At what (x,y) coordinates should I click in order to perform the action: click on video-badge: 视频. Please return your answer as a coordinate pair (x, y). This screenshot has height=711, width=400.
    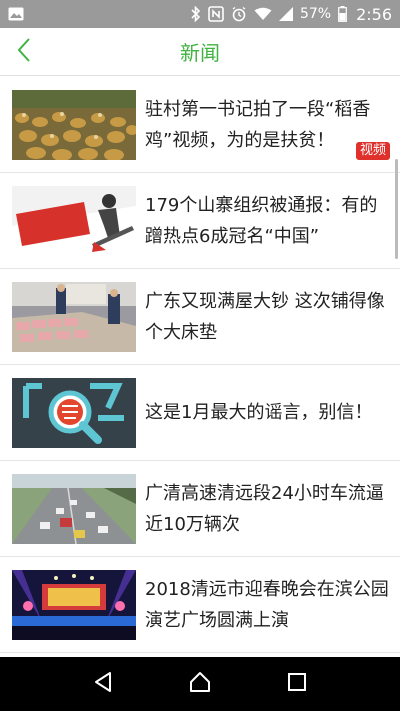
    Looking at the image, I should click on (372, 151).